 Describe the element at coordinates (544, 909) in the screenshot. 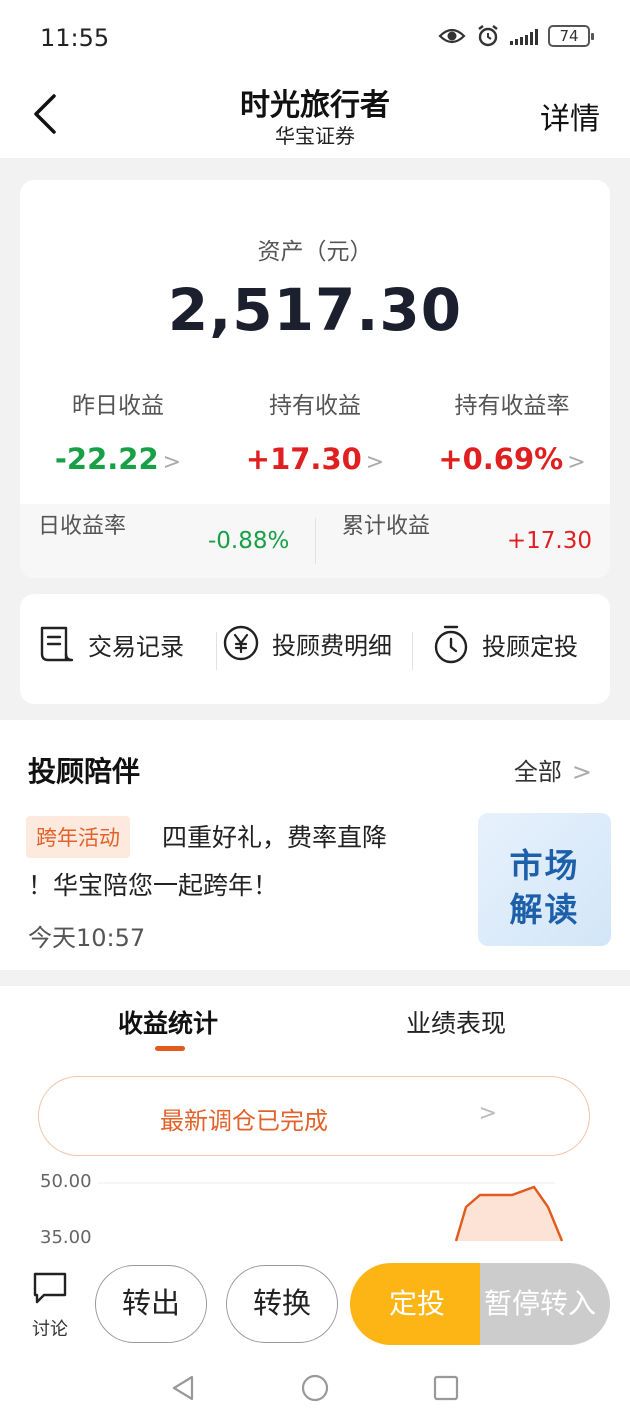

I see `thumb-text: 解读` at that location.